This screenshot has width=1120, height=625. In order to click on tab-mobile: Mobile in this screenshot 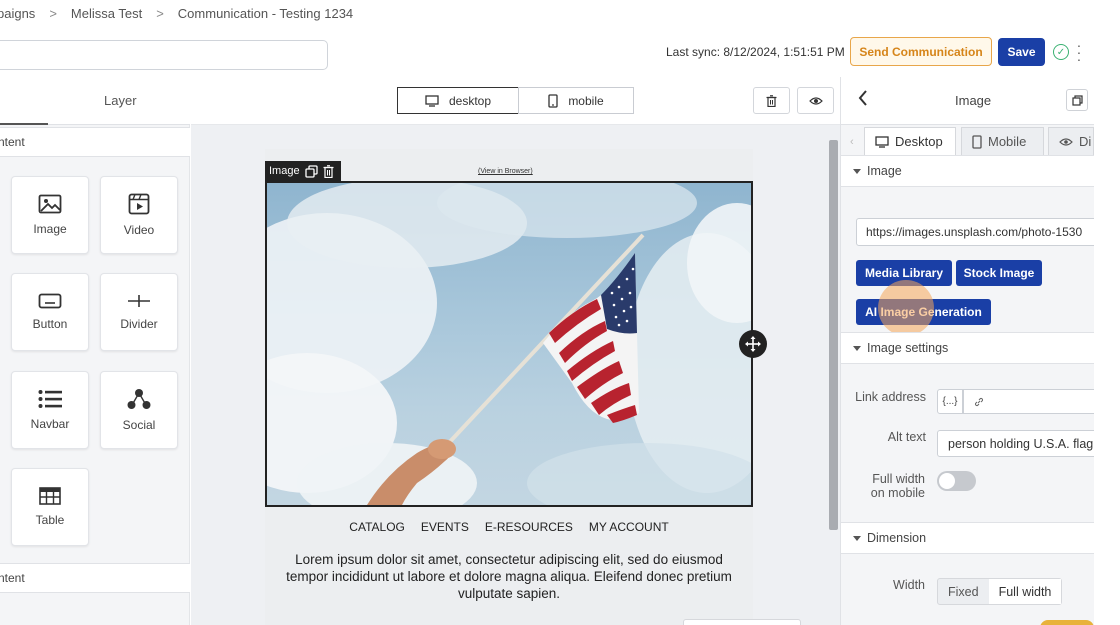, I will do `click(1002, 141)`.